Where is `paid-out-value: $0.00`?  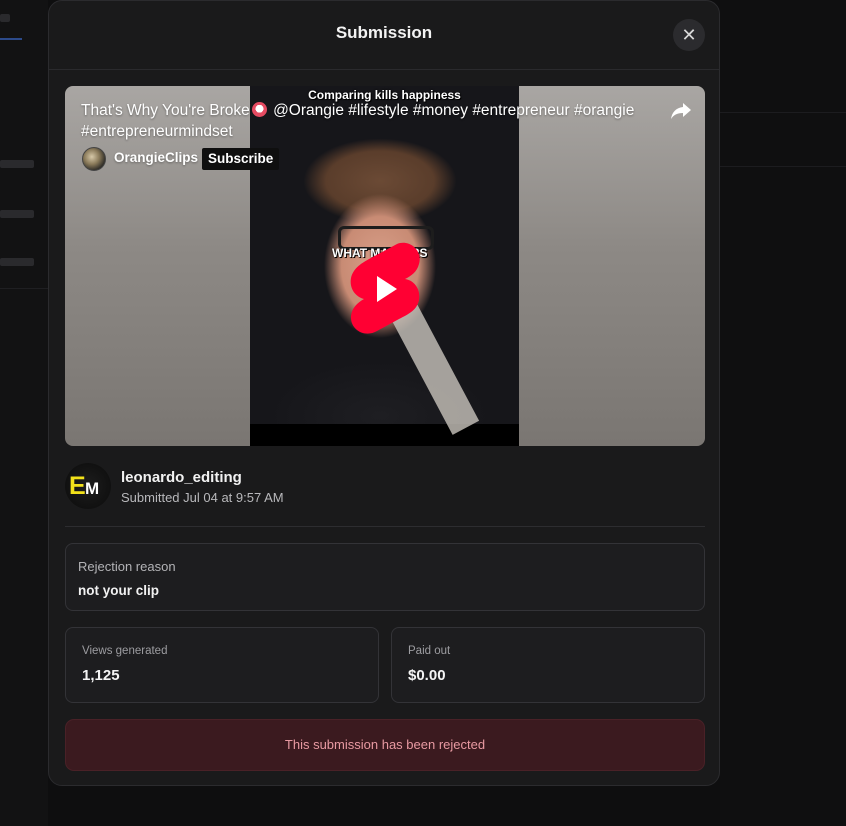 paid-out-value: $0.00 is located at coordinates (427, 675).